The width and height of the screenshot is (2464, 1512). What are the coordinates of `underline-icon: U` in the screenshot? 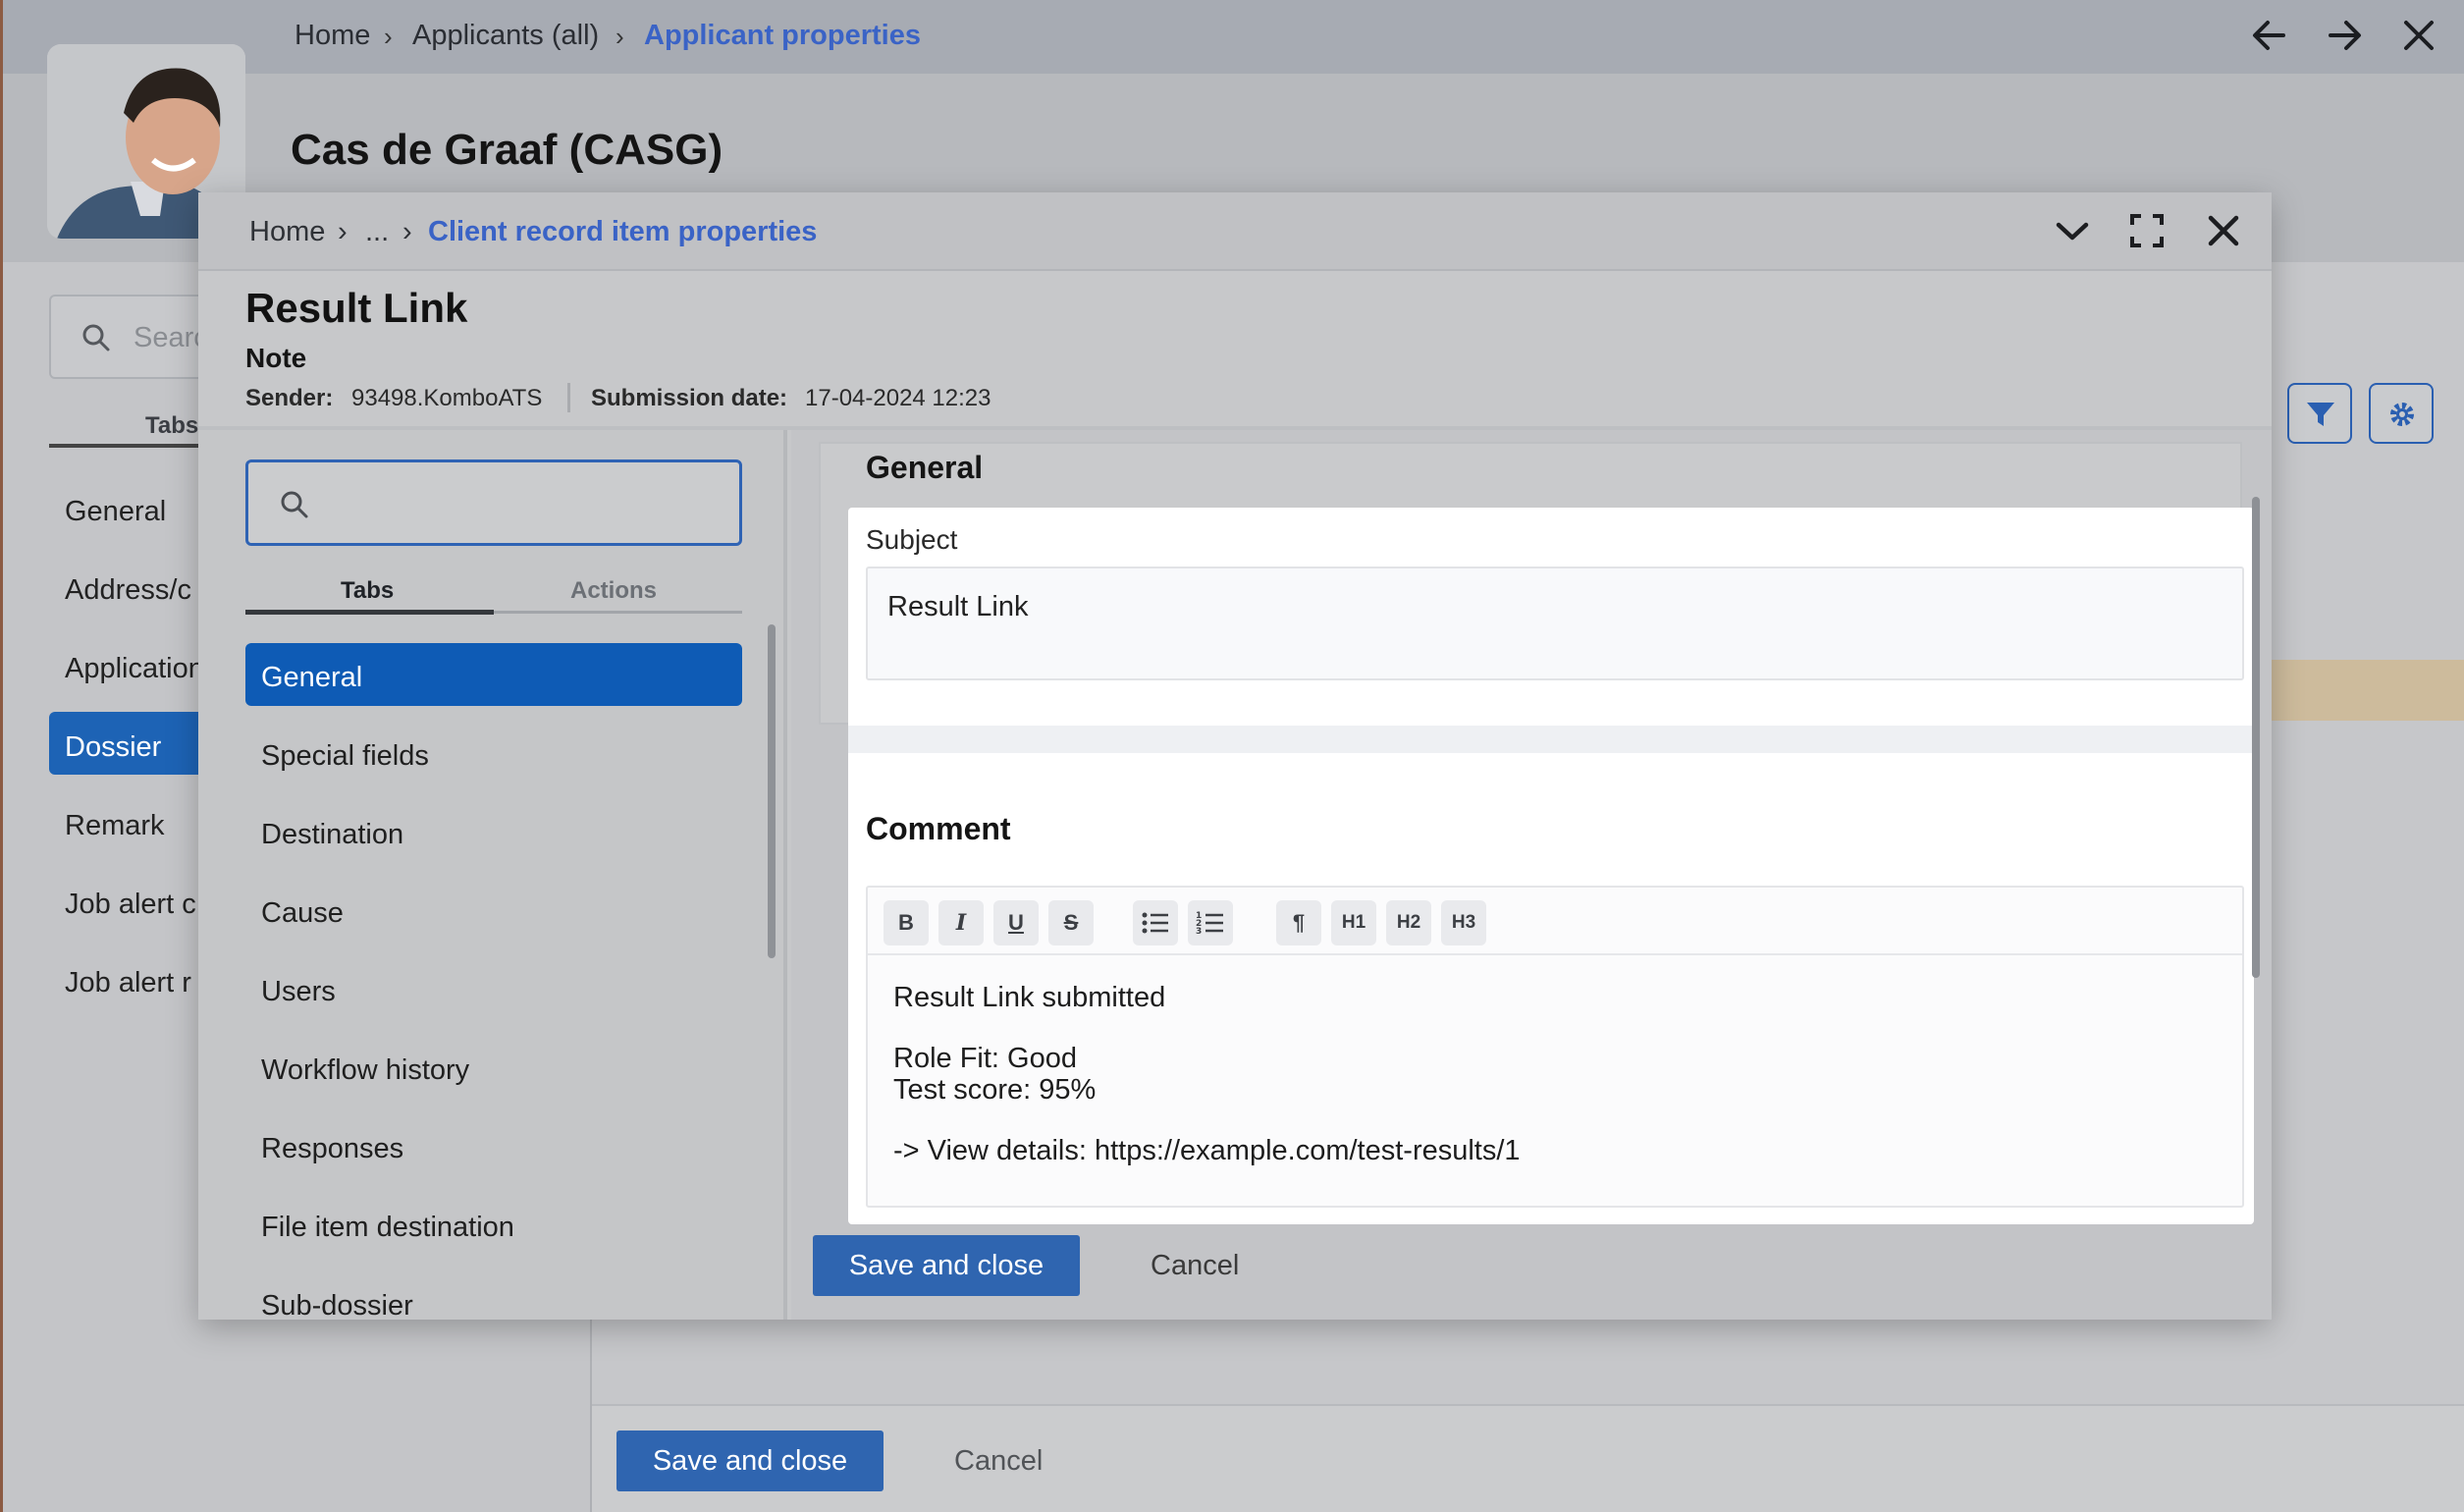 It's located at (1016, 922).